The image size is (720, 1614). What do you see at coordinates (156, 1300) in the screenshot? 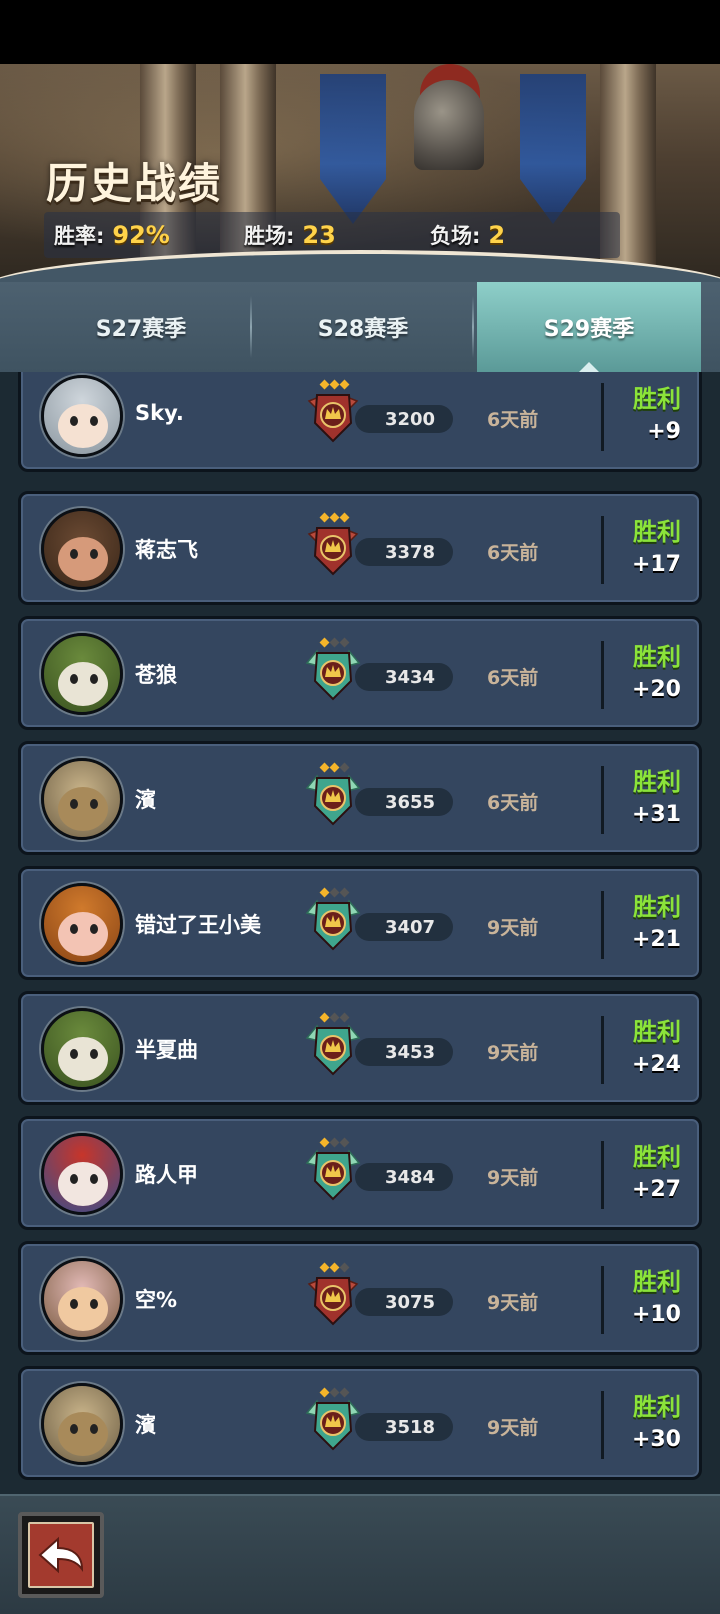
I see `player-name: 空%` at bounding box center [156, 1300].